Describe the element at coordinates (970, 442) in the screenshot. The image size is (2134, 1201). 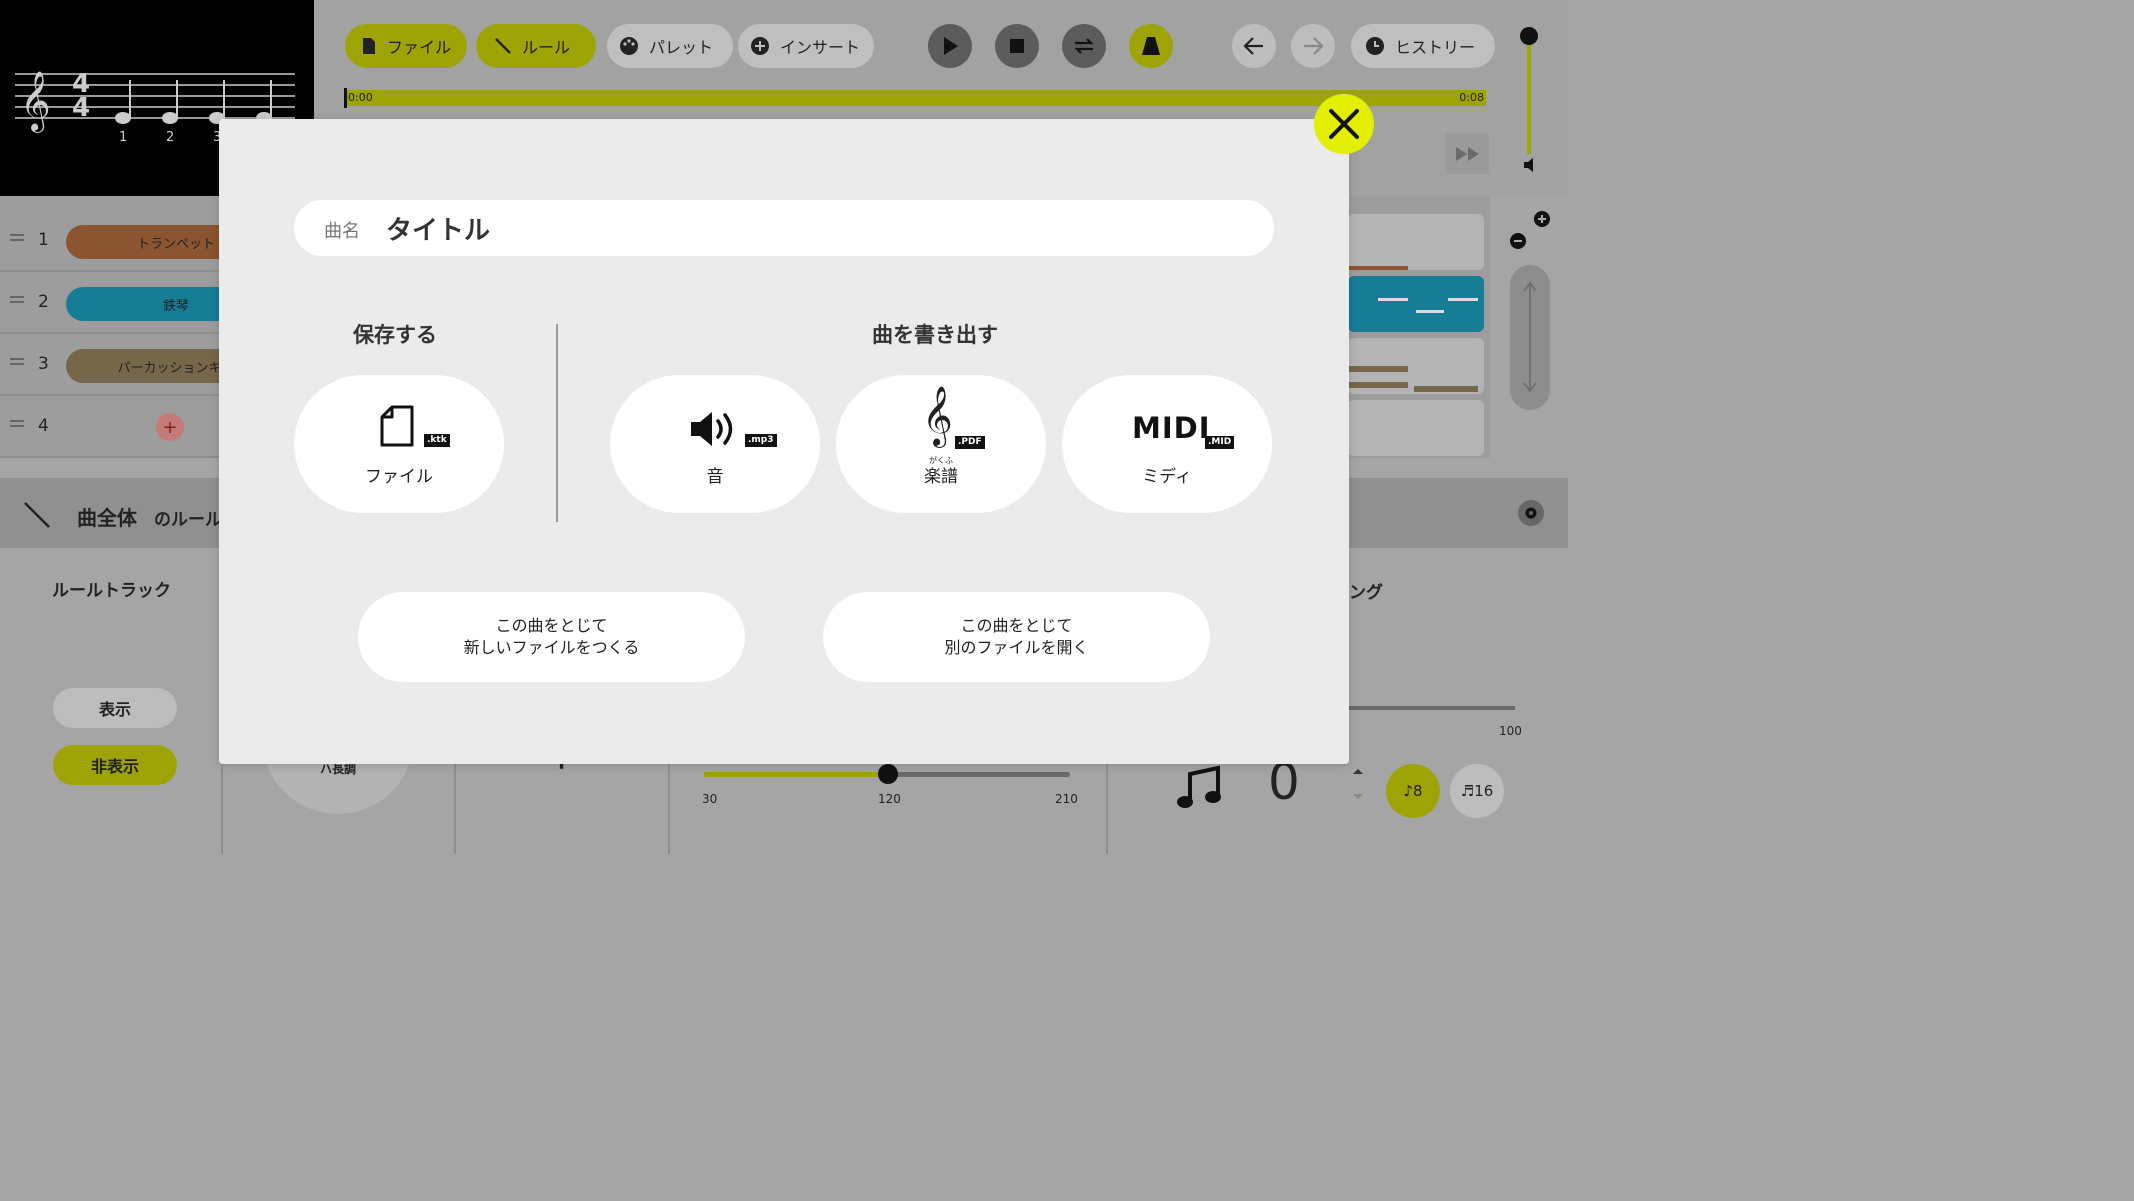
I see `pdf-extension-tag: .PDF` at that location.